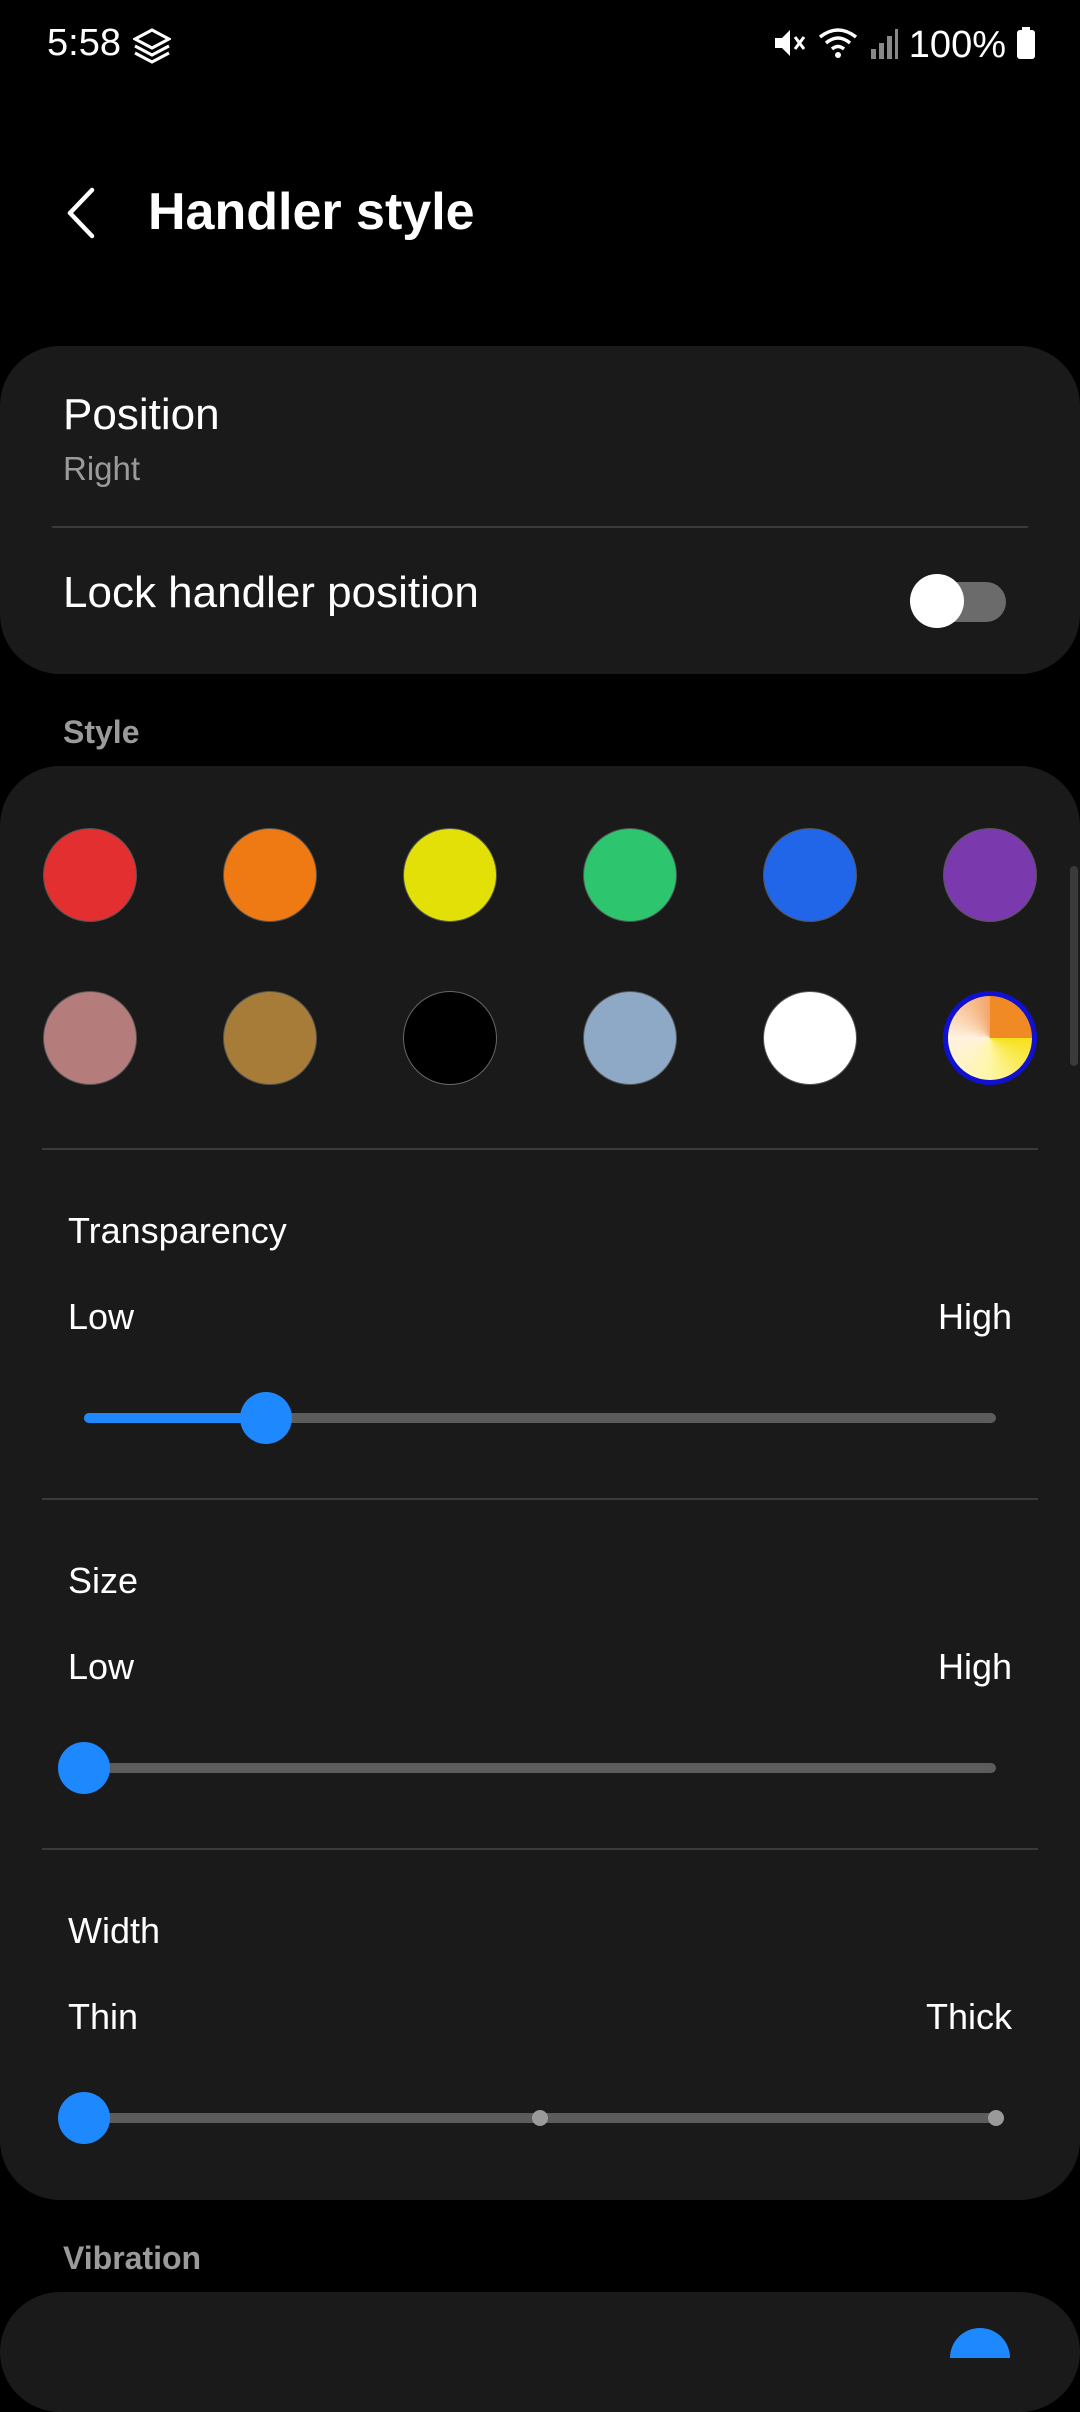 This screenshot has height=2412, width=1080. Describe the element at coordinates (84, 2118) in the screenshot. I see `width-slider-thumb` at that location.